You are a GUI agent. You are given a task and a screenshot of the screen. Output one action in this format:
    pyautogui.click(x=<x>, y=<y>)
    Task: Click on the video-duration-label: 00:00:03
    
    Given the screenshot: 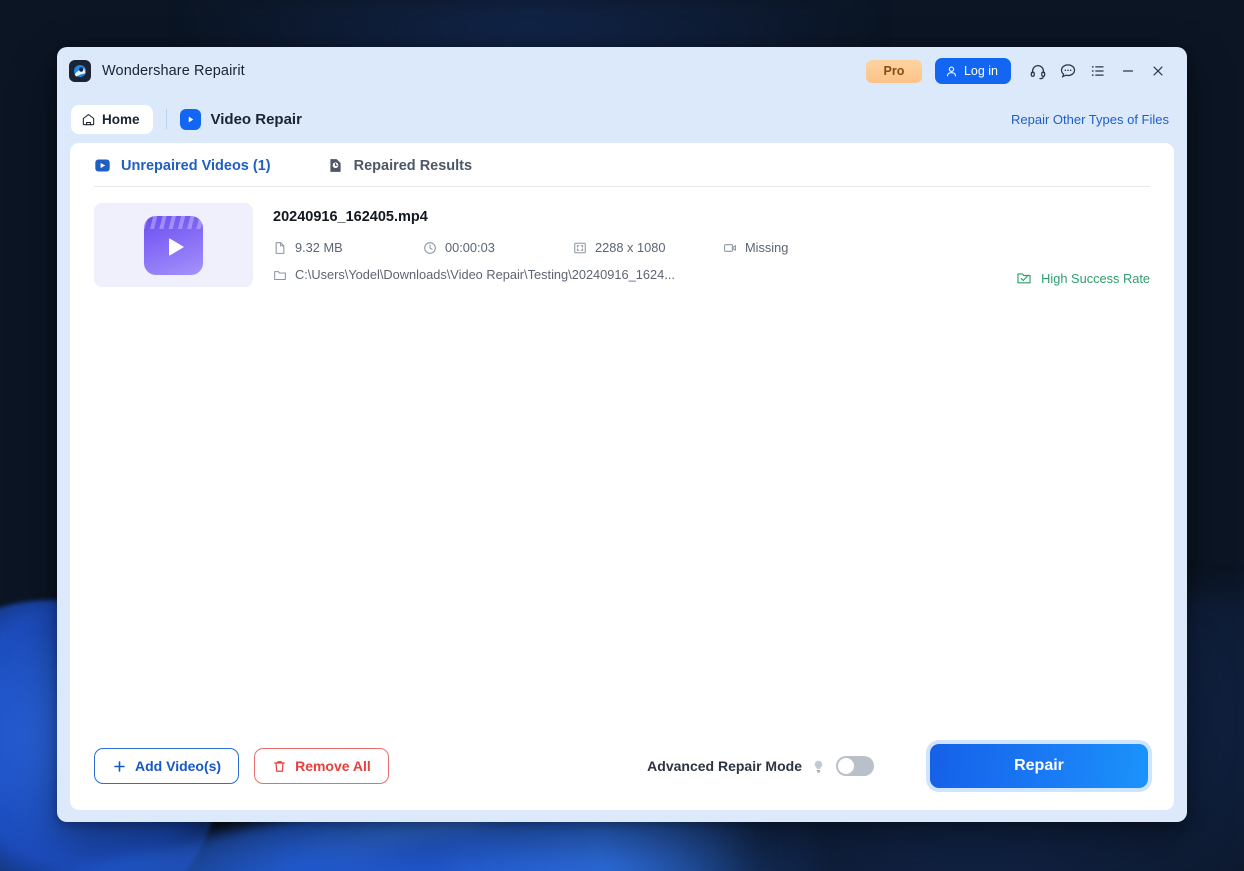 What is the action you would take?
    pyautogui.click(x=470, y=247)
    